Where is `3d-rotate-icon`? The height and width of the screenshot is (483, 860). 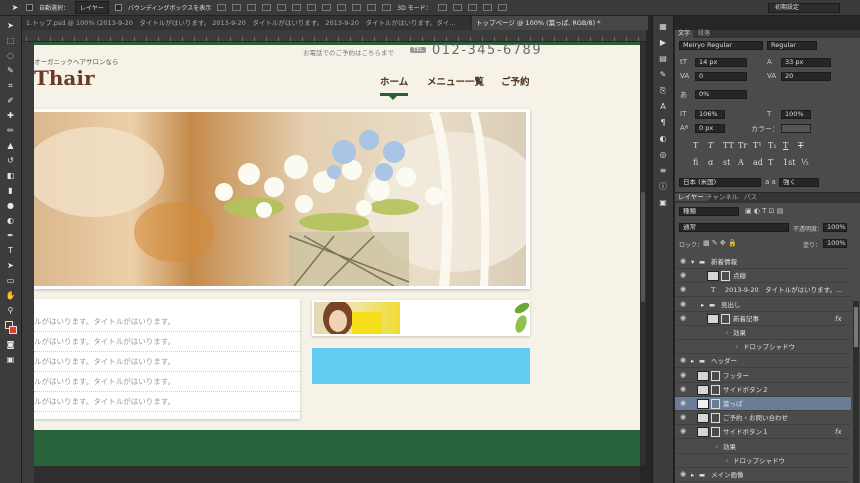 3d-rotate-icon is located at coordinates (442, 7).